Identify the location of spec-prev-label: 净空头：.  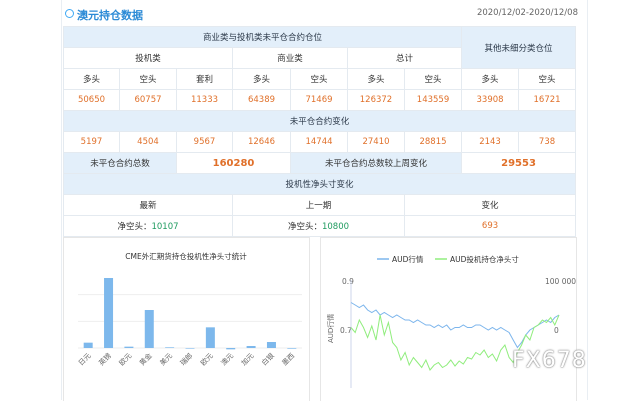
(304, 227).